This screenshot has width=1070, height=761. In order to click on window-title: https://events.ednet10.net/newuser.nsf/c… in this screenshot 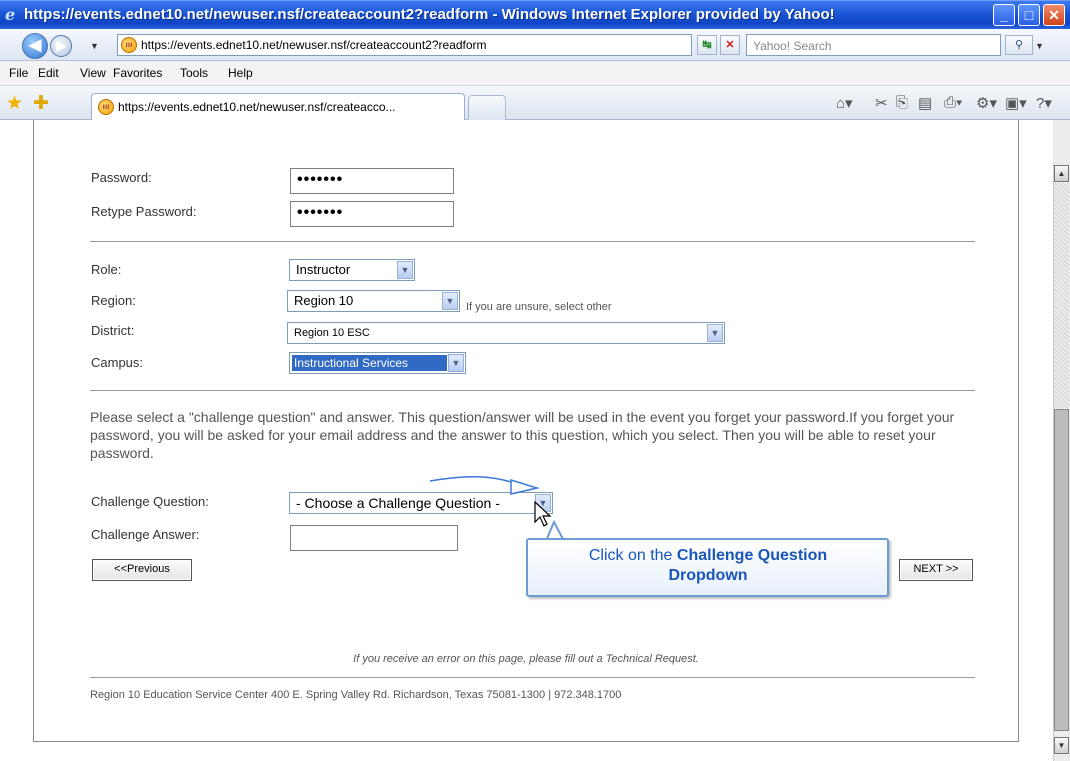, I will do `click(429, 14)`.